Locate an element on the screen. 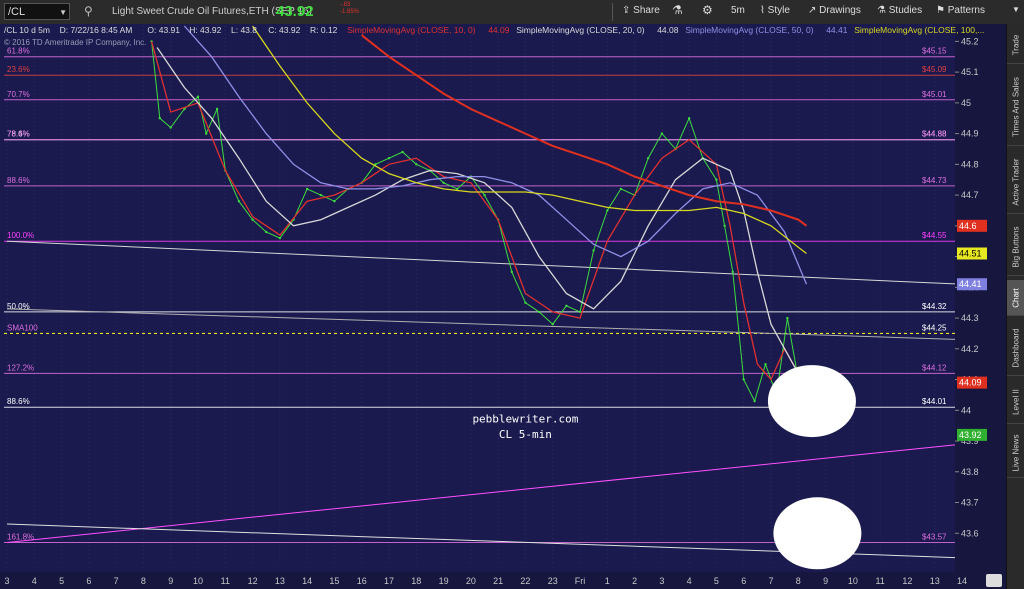 This screenshot has height=589, width=1024. info-field: R: 0.12 is located at coordinates (324, 30).